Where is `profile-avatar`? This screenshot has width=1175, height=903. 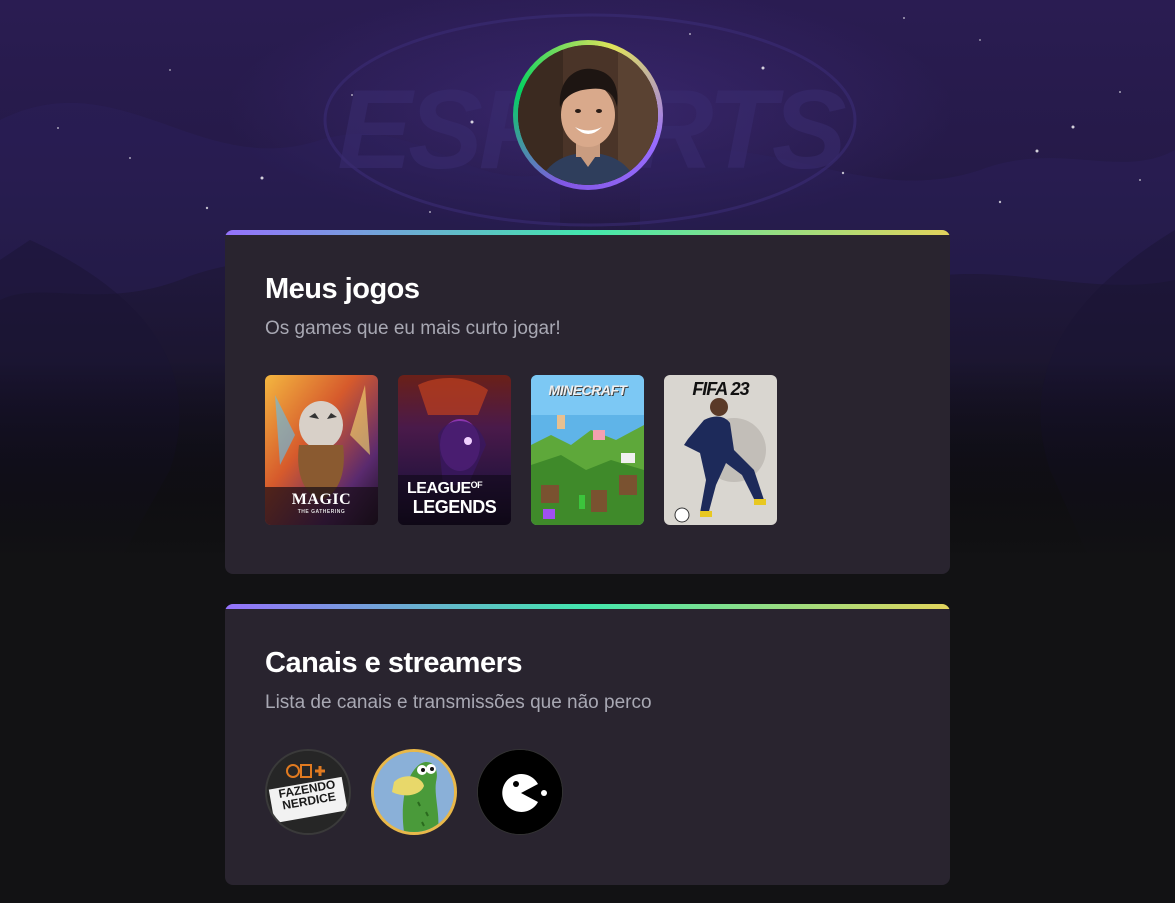 profile-avatar is located at coordinates (588, 115).